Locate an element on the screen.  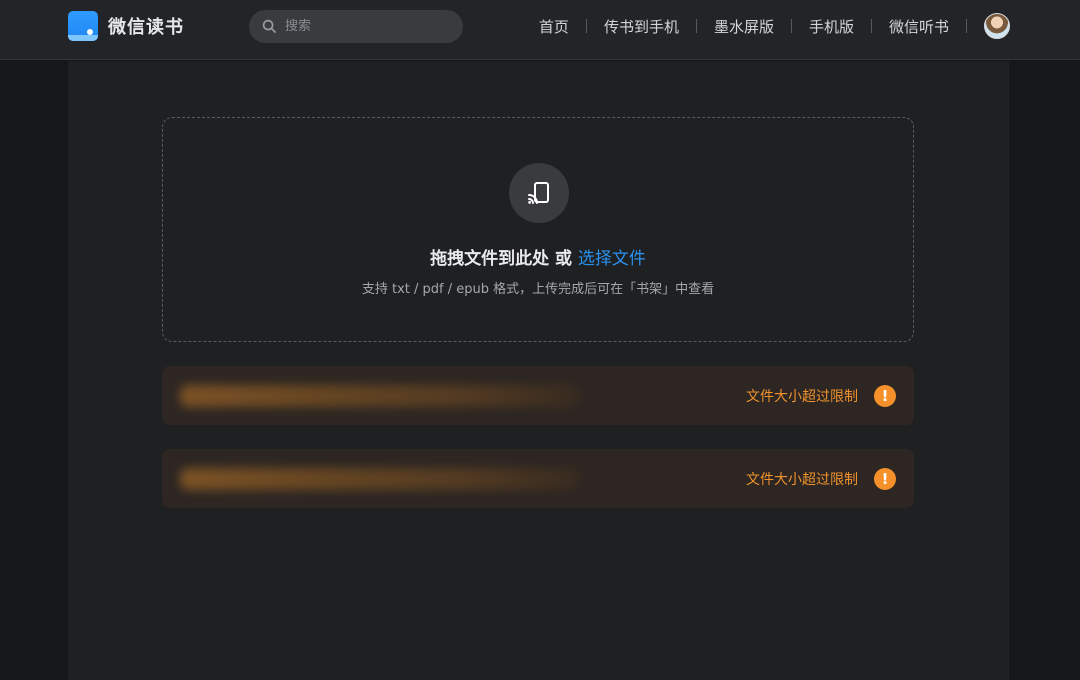
search-icon is located at coordinates (269, 26).